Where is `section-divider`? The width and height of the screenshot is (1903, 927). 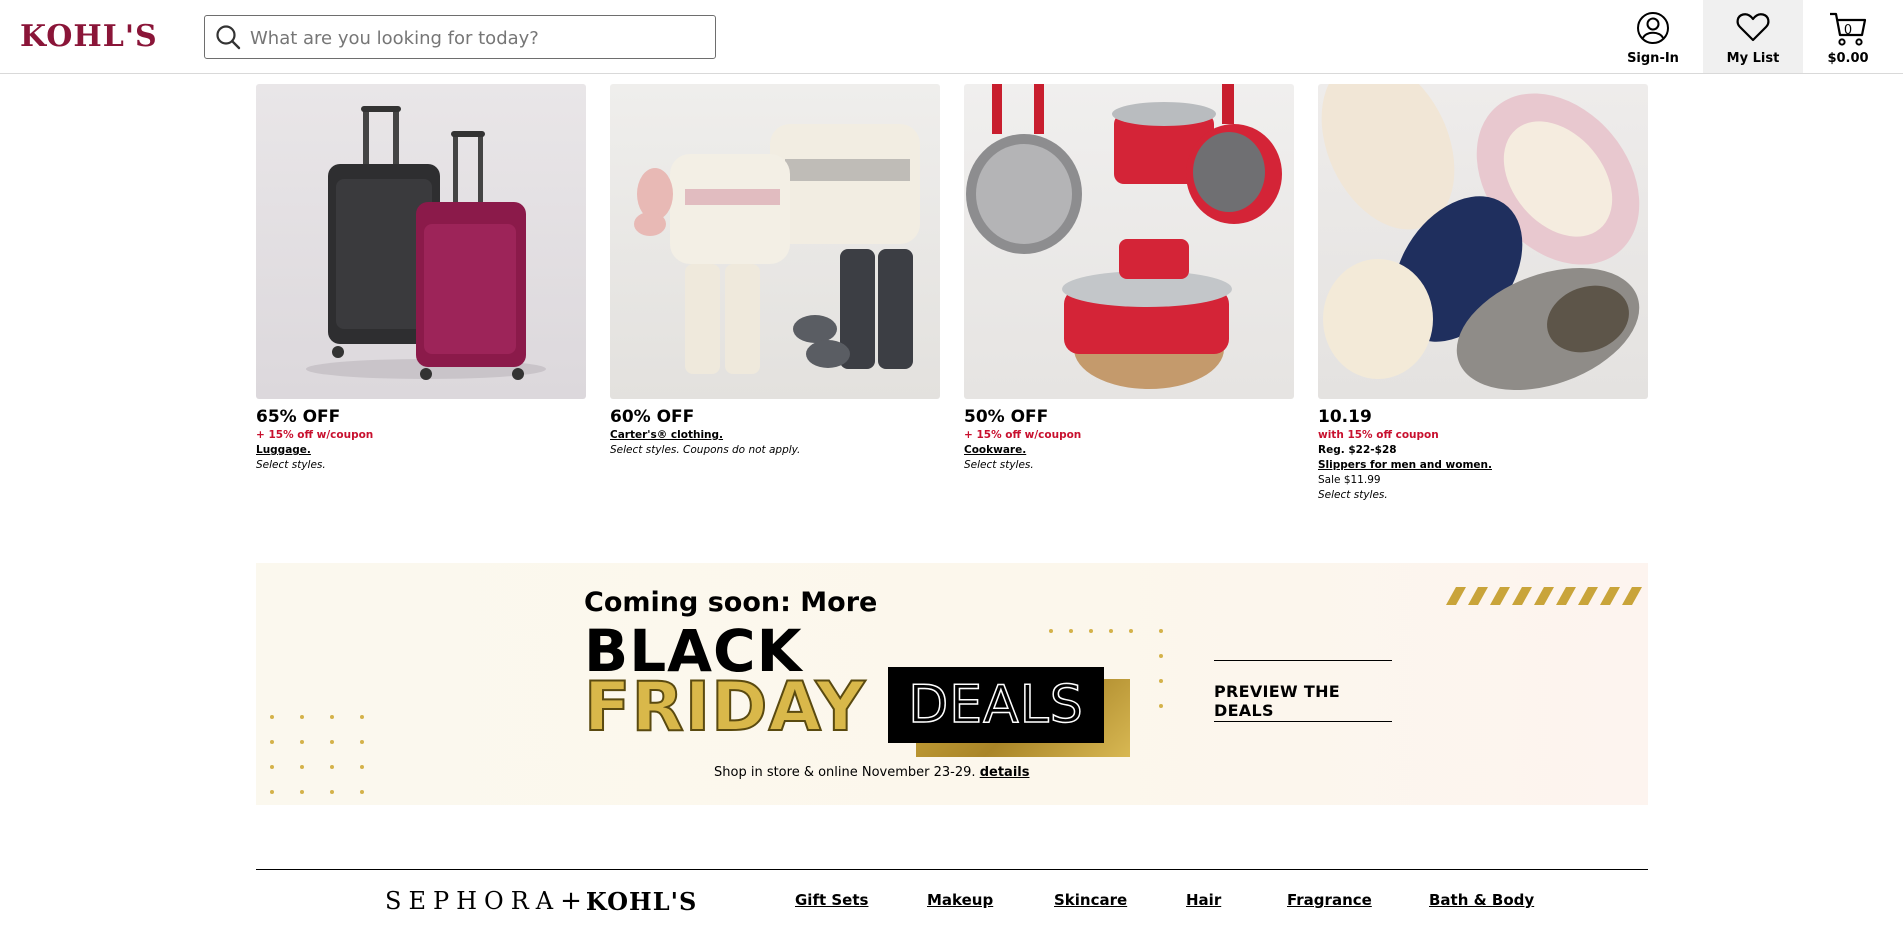
section-divider is located at coordinates (952, 869).